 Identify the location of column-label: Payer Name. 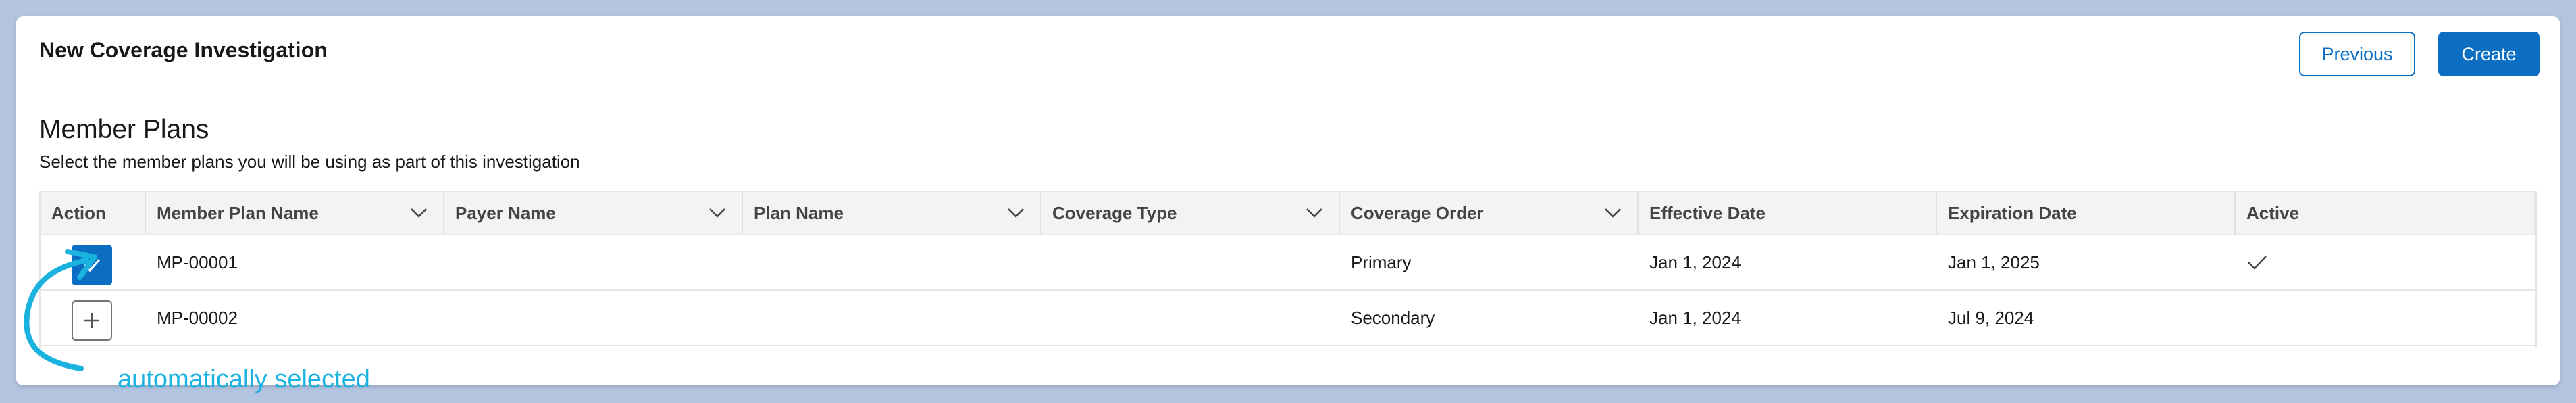
(505, 212).